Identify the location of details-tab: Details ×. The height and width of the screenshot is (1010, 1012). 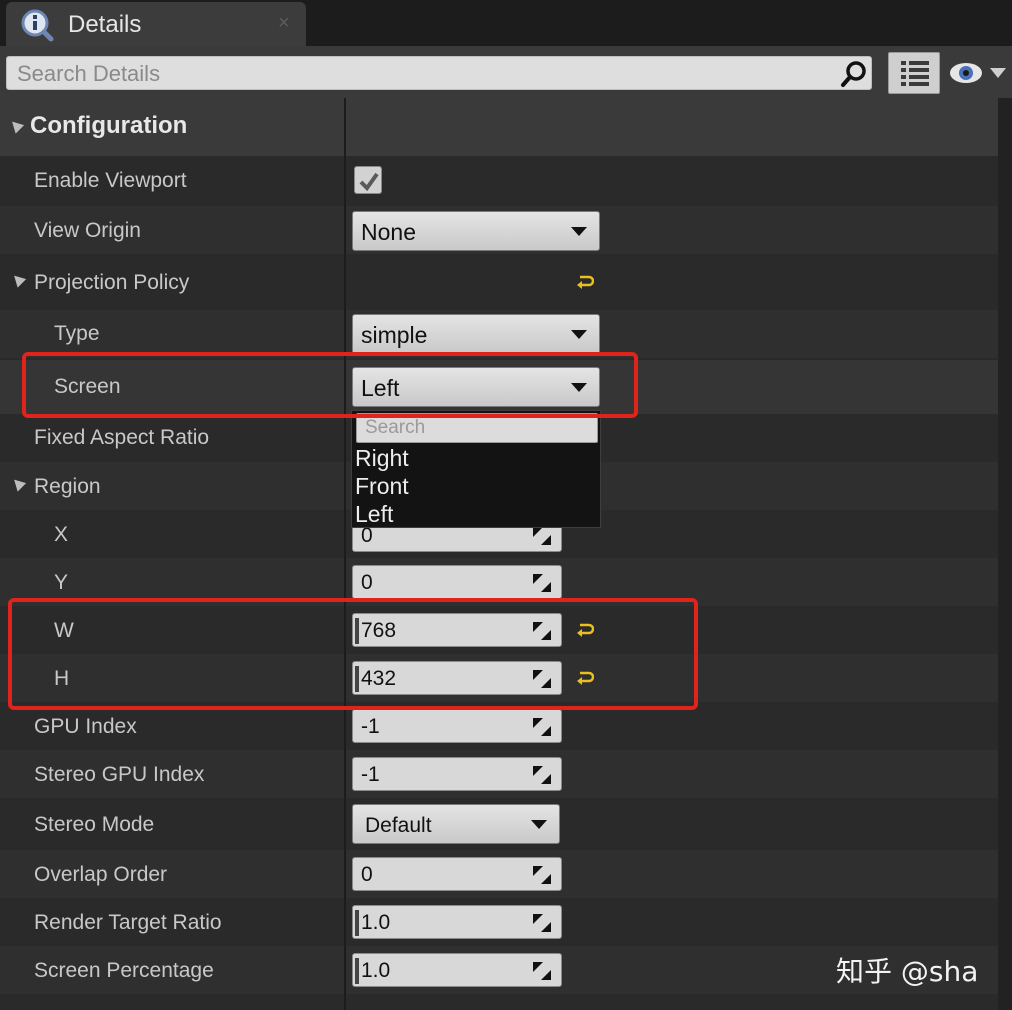
(156, 24).